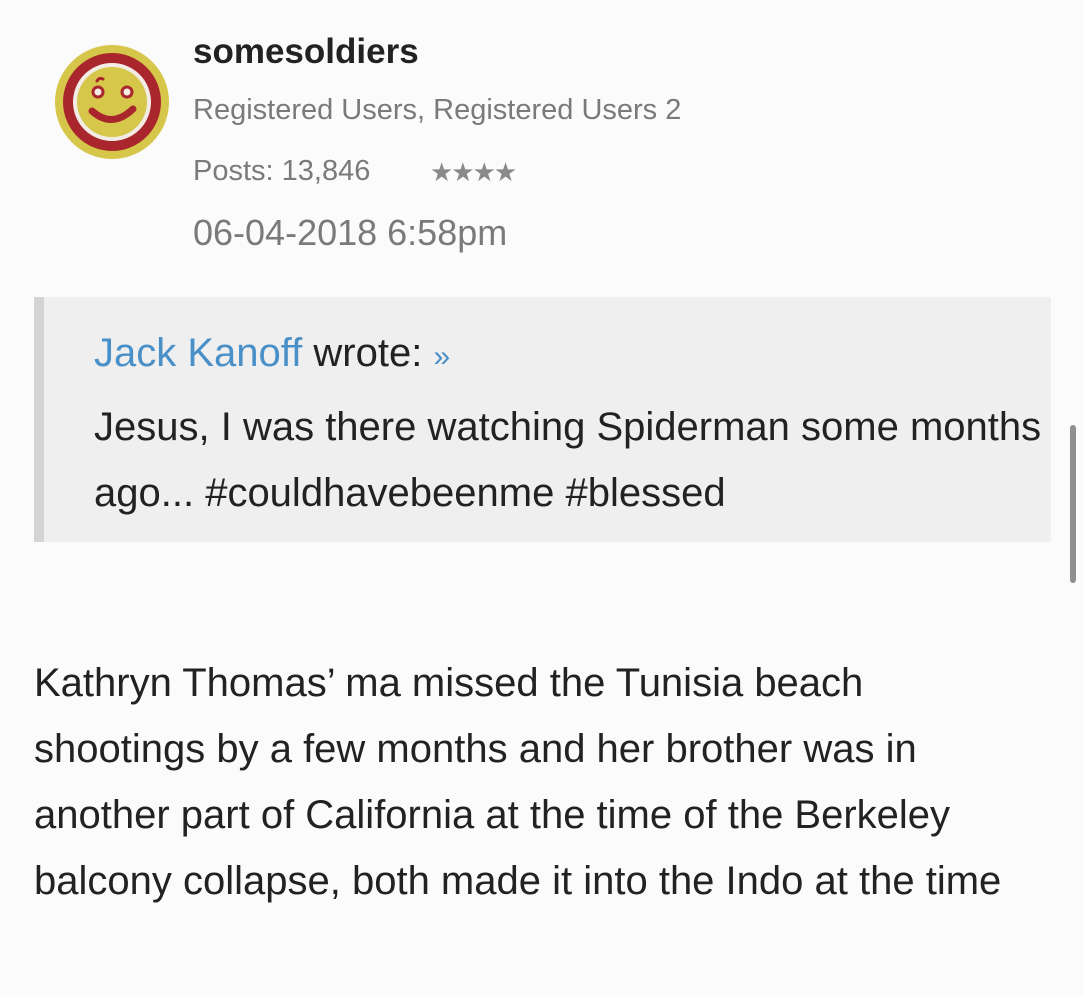 This screenshot has height=995, width=1084. I want to click on quote-jump-icon: », so click(441, 356).